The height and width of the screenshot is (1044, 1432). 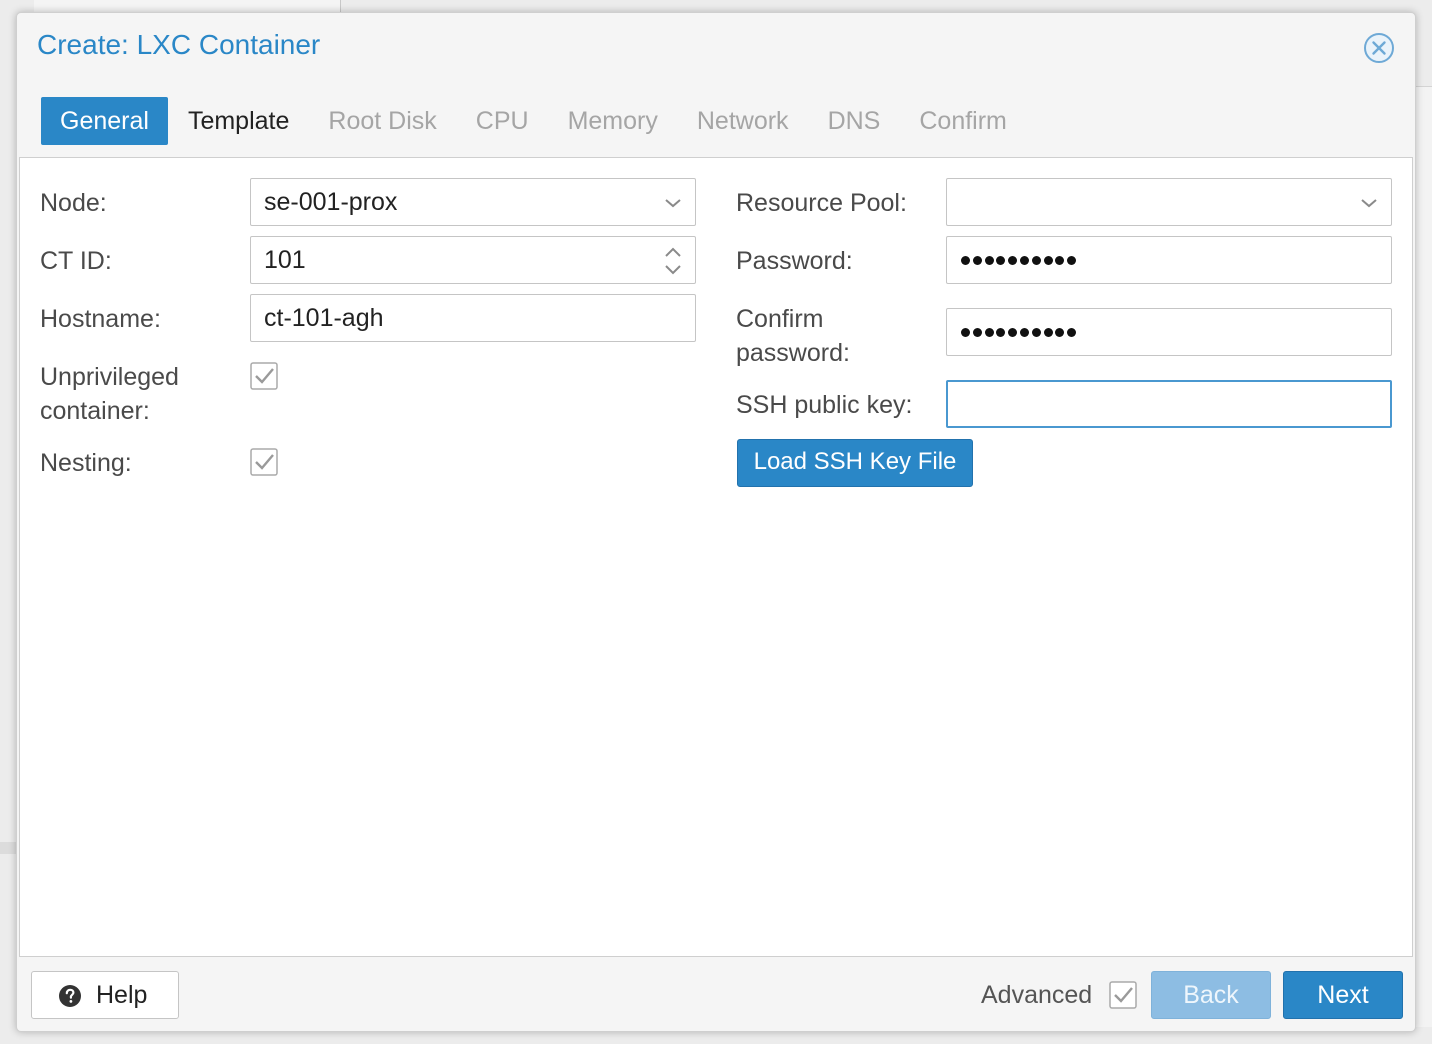 What do you see at coordinates (285, 260) in the screenshot?
I see `ctid-value: 101` at bounding box center [285, 260].